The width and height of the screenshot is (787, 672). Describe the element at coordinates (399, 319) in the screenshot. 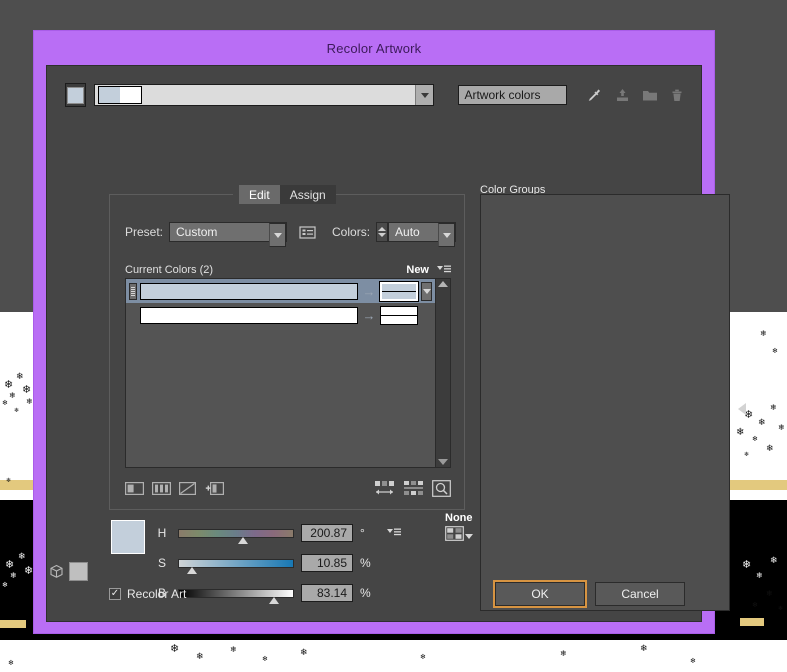

I see `new-color-bottom` at that location.